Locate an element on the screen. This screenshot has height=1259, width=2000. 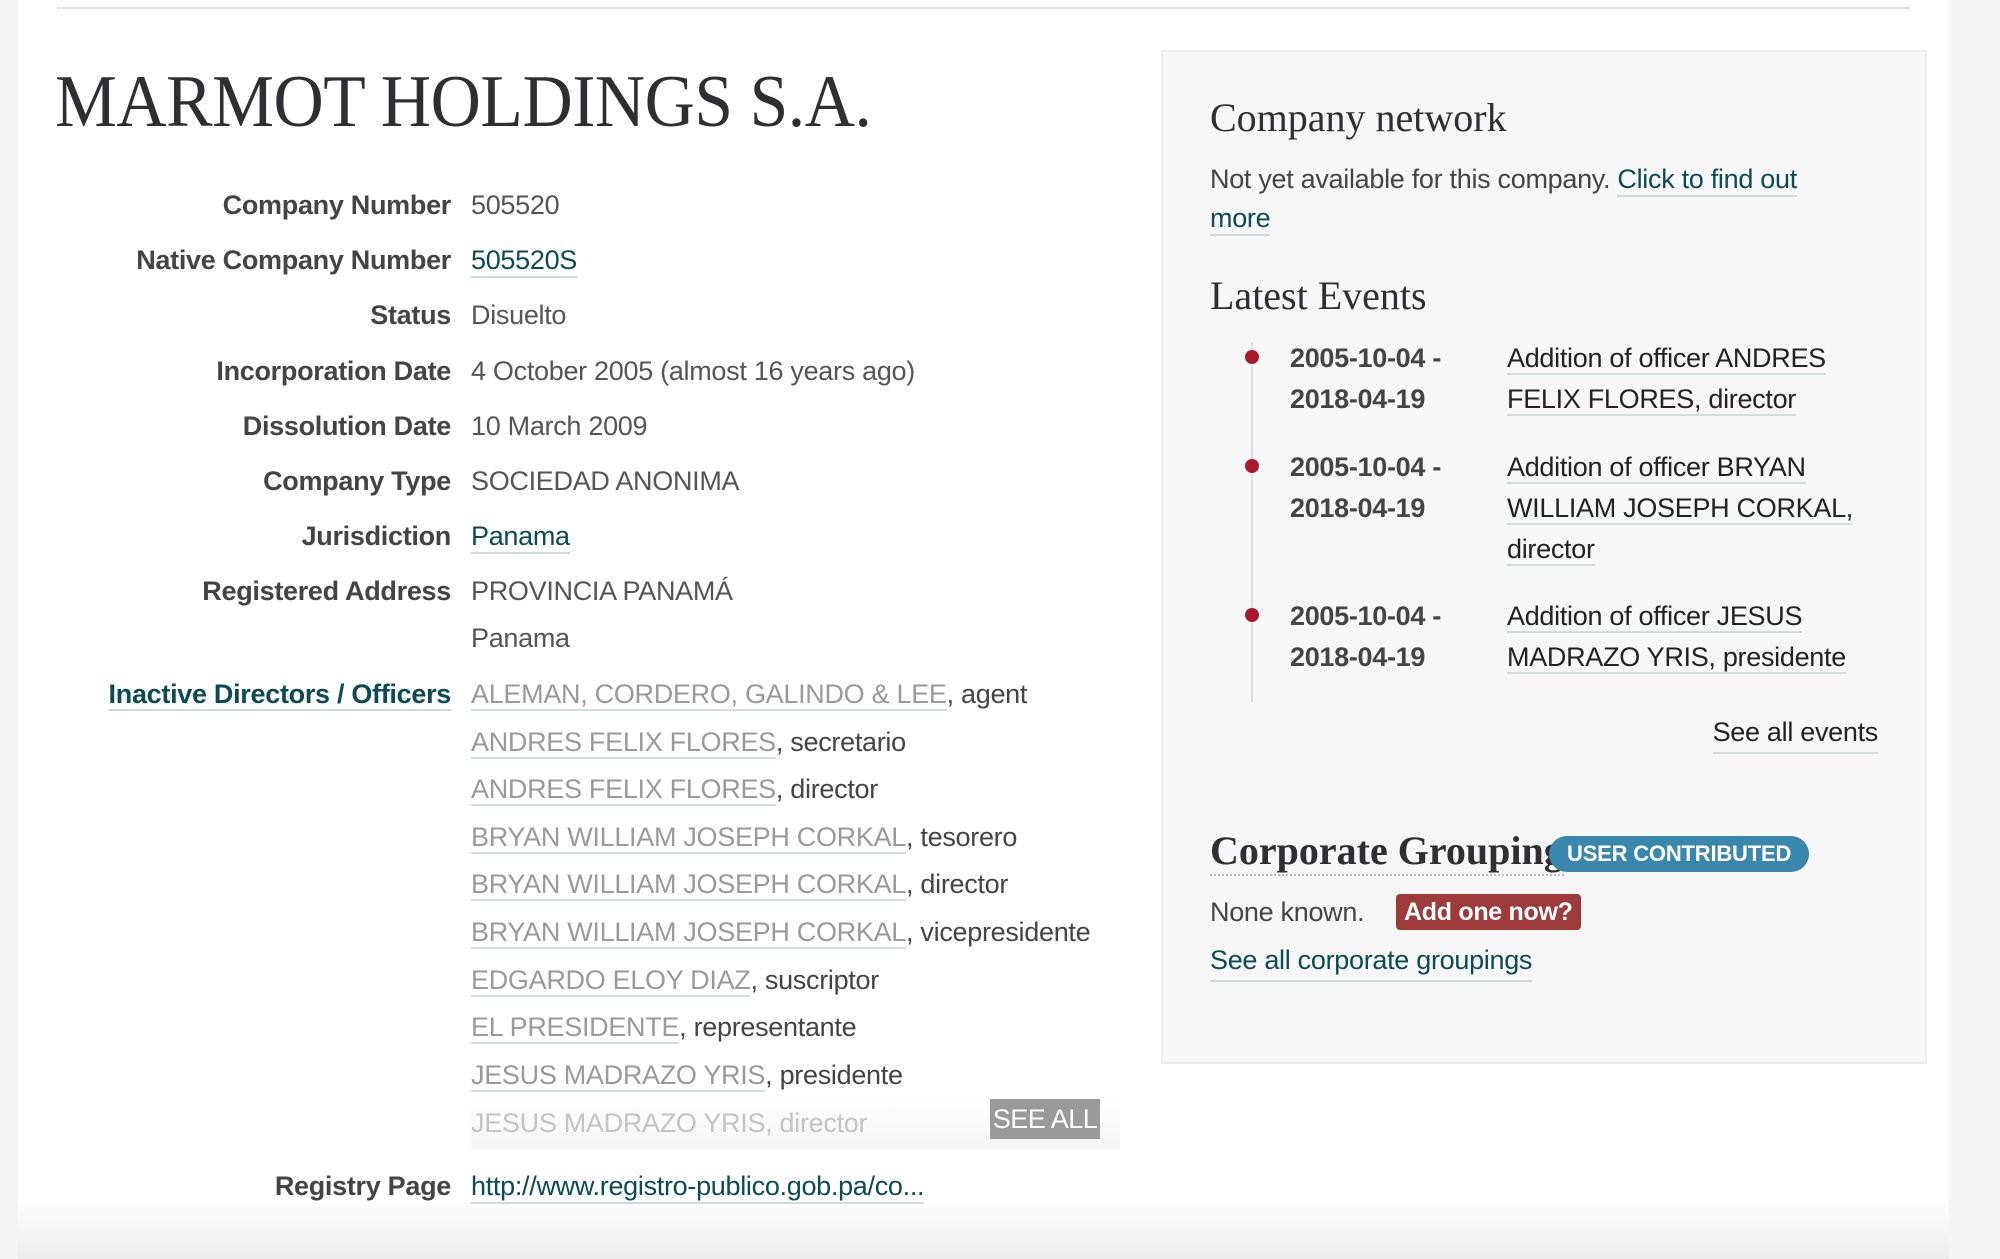
company-number-label: Company Number is located at coordinates (337, 205).